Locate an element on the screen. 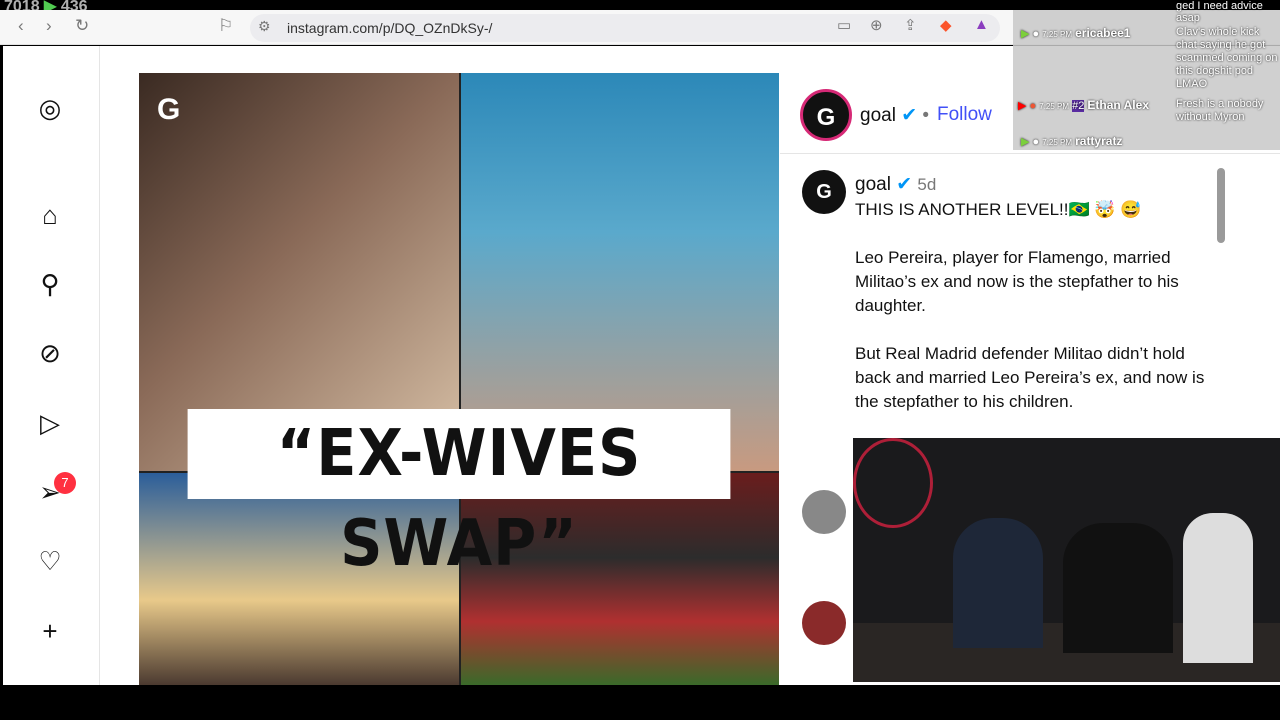  chat-message: ▶ ● 7:25 PM #2 Ethan Alex is located at coordinates (1083, 105).